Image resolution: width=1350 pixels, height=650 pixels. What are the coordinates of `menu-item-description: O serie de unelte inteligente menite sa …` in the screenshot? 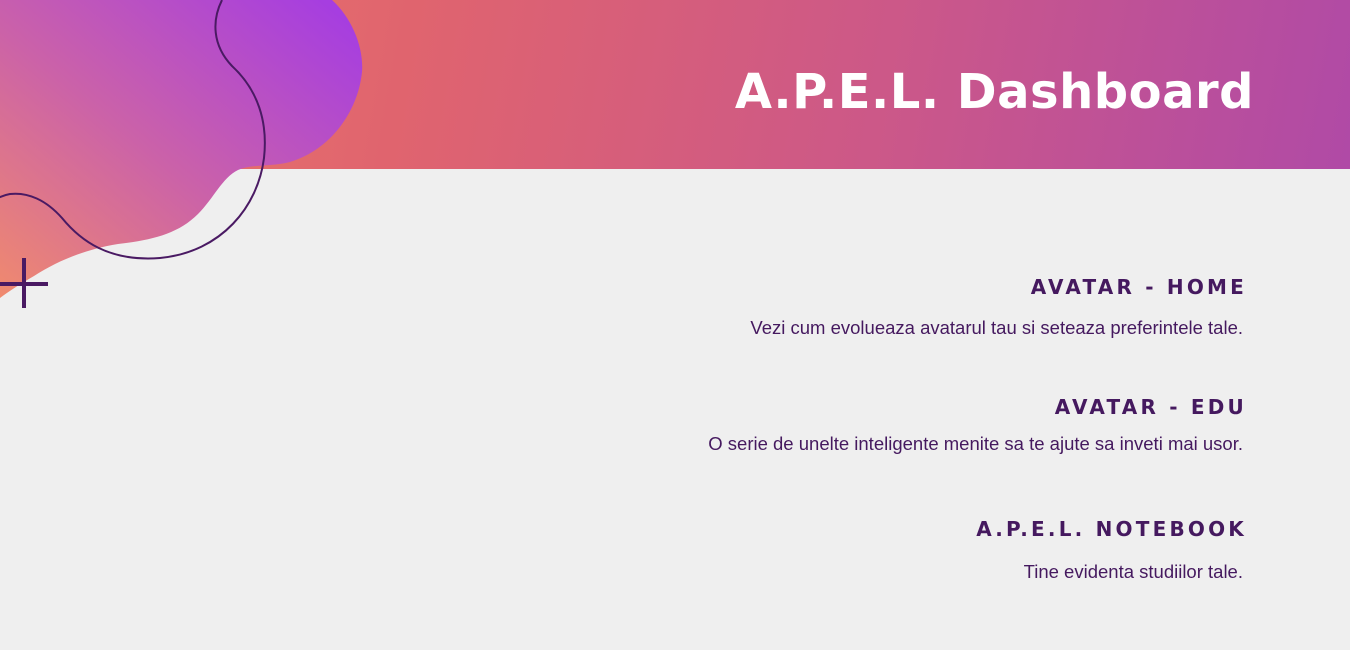 It's located at (975, 443).